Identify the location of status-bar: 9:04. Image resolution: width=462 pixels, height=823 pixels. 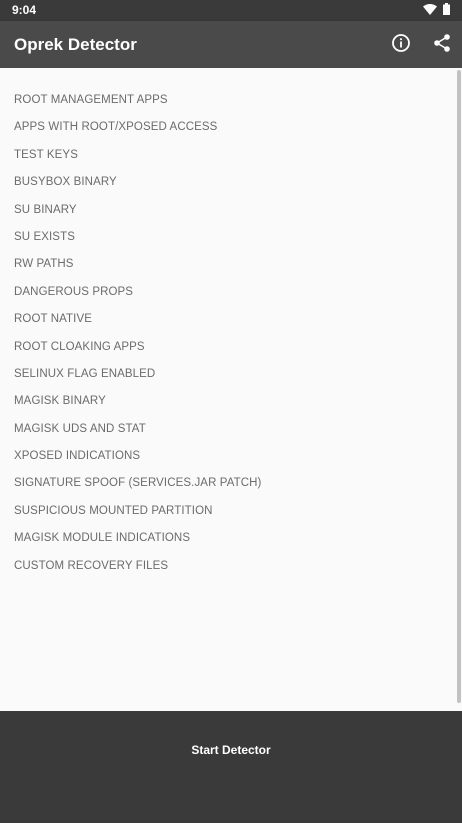
(231, 10).